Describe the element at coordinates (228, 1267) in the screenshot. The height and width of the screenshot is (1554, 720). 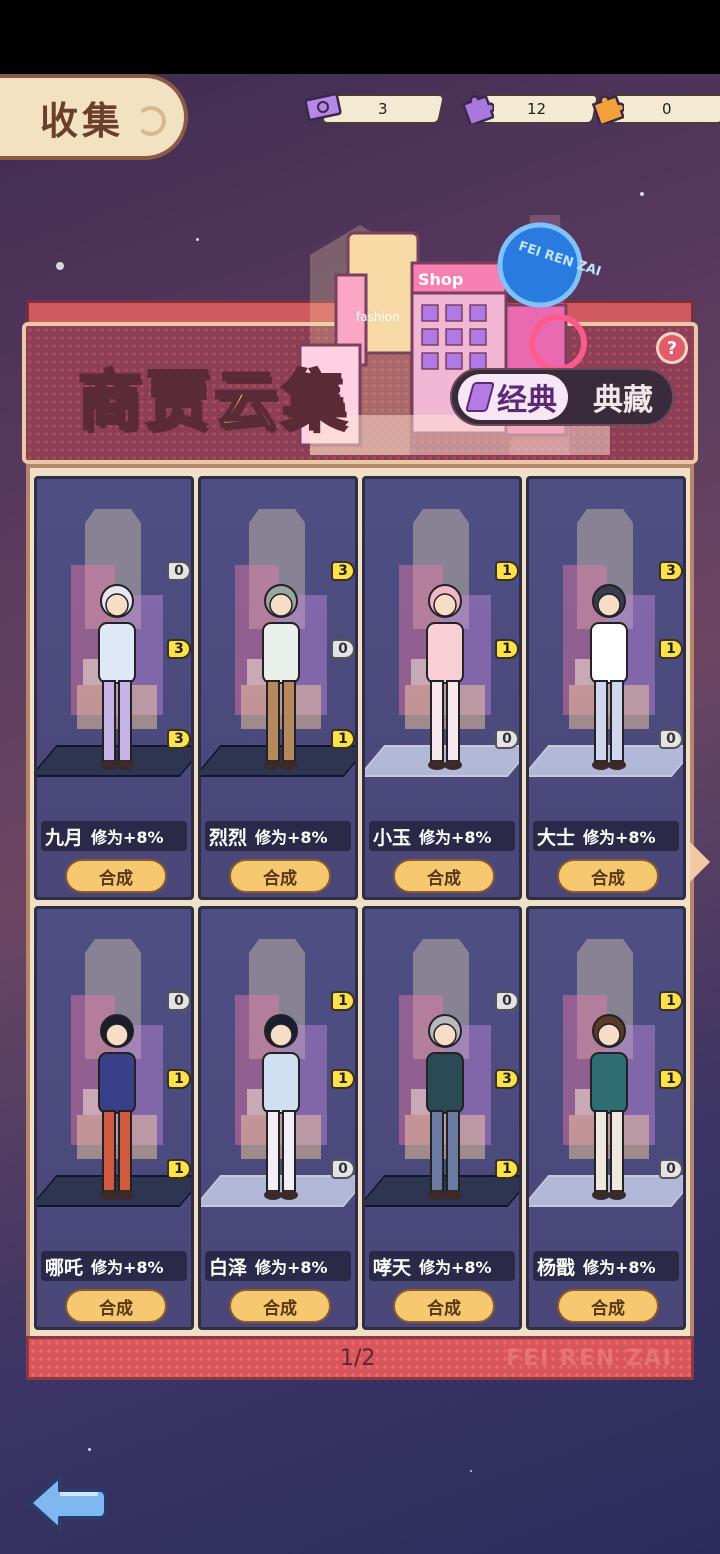
I see `character-name: 白泽` at that location.